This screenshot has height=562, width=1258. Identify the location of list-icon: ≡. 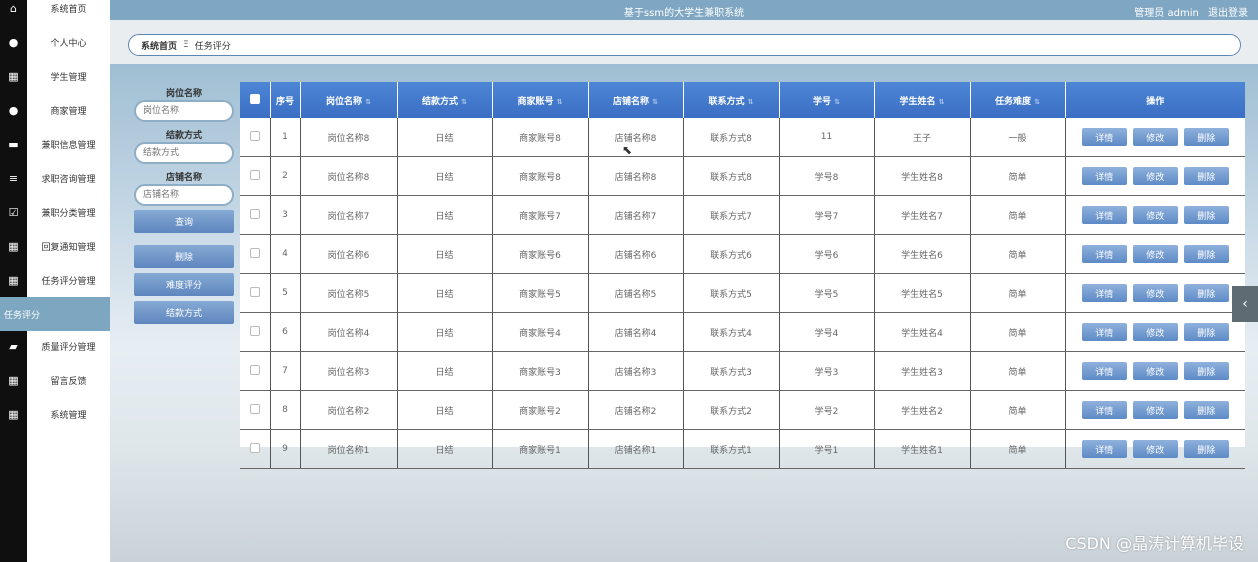
(13, 178).